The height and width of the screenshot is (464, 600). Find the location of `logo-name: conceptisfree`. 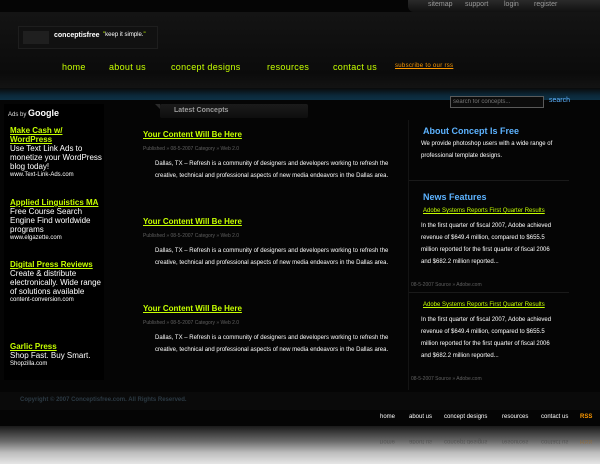

logo-name: conceptisfree is located at coordinates (77, 35).